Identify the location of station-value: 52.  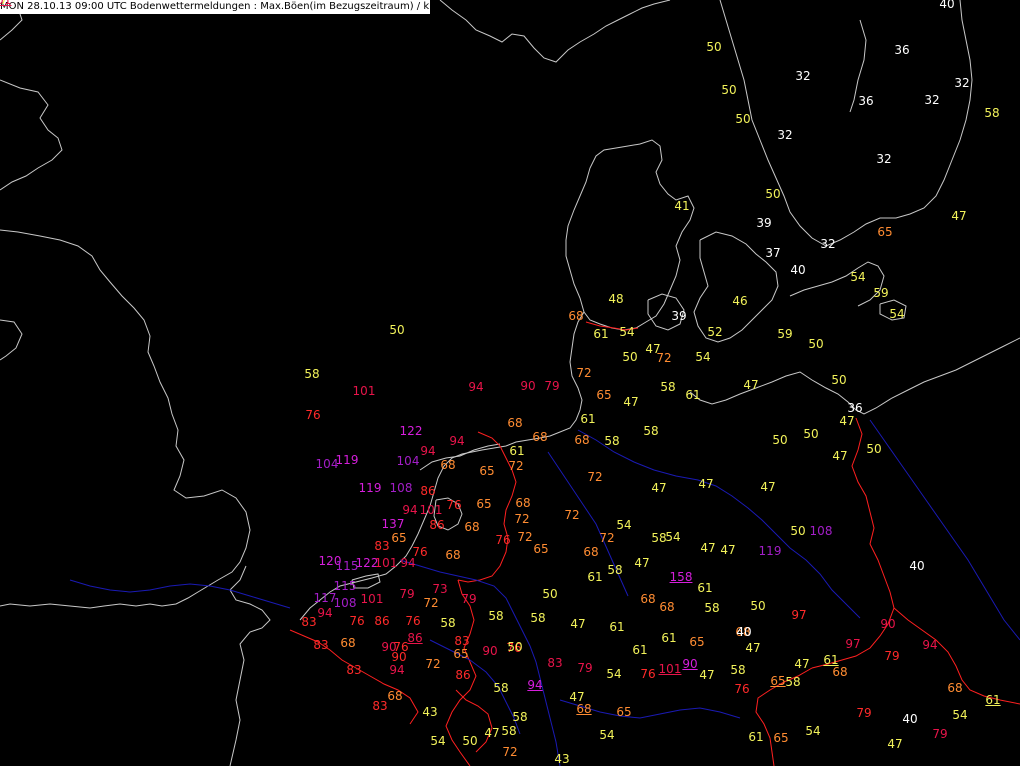
(715, 332).